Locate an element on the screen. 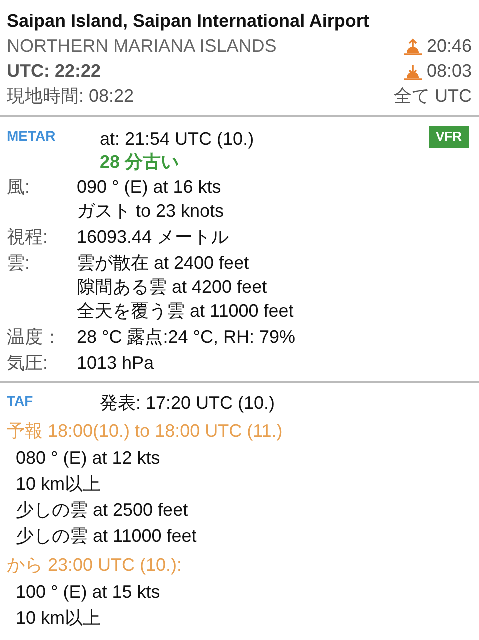 The image size is (479, 640). field-label: 風: is located at coordinates (19, 187).